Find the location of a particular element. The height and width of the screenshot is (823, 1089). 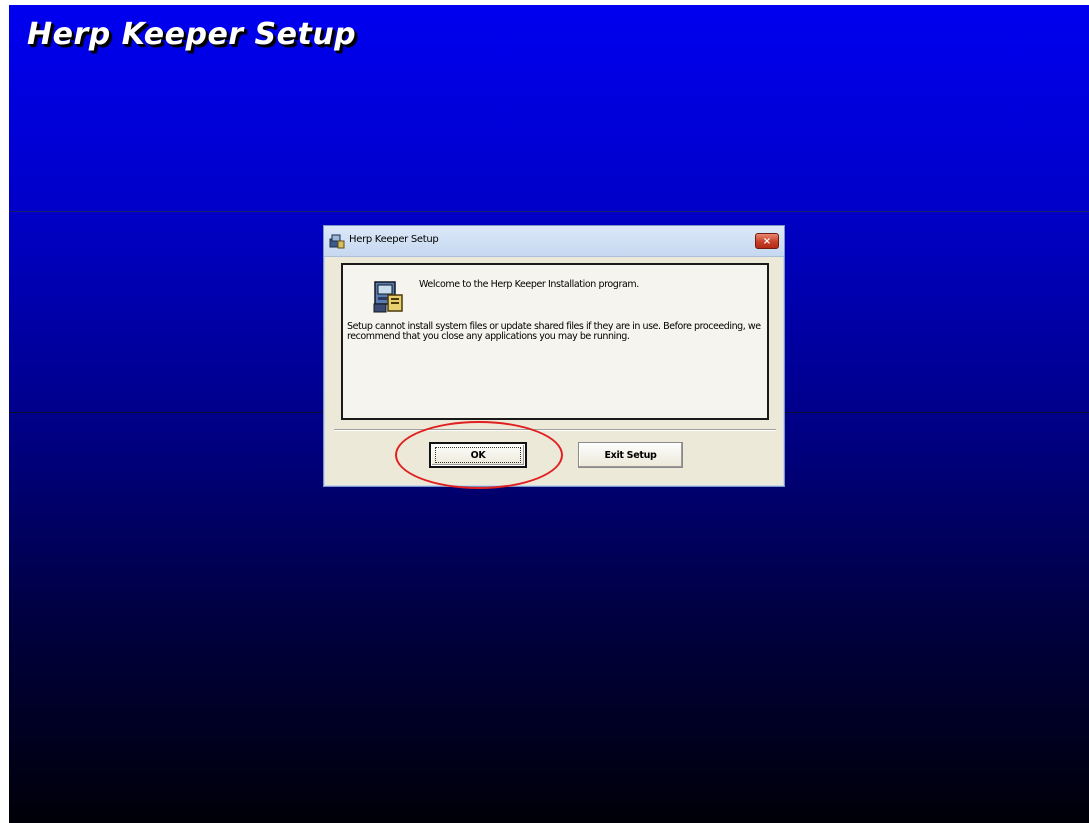

dialog-titlebar: Herp Keeper Setup × is located at coordinates (554, 241).